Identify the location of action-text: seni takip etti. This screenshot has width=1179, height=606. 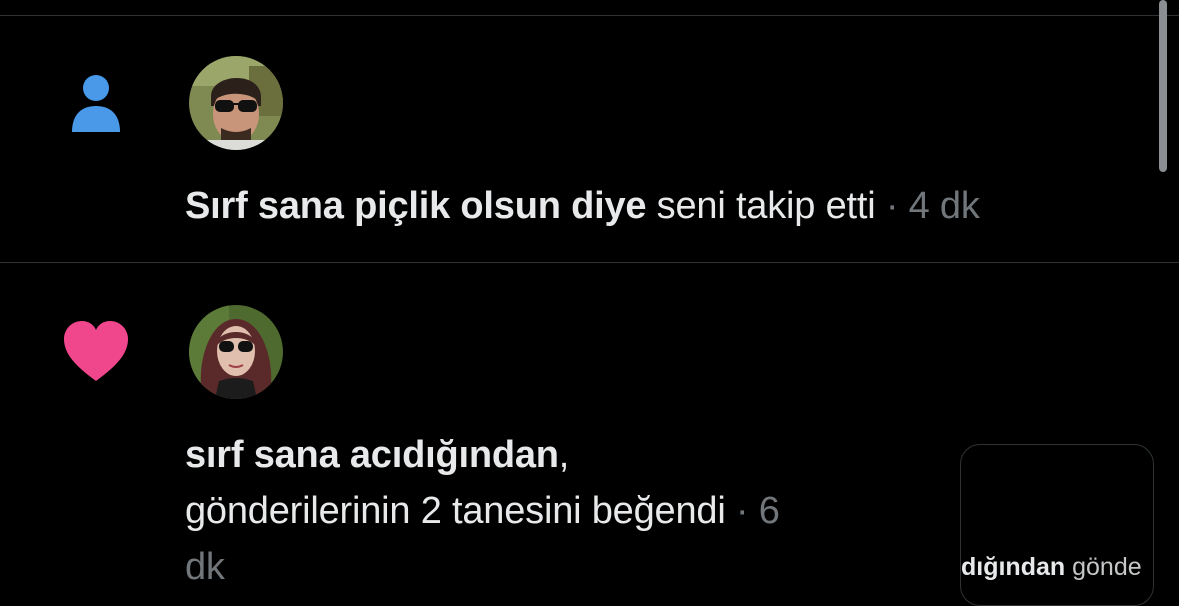
(761, 206).